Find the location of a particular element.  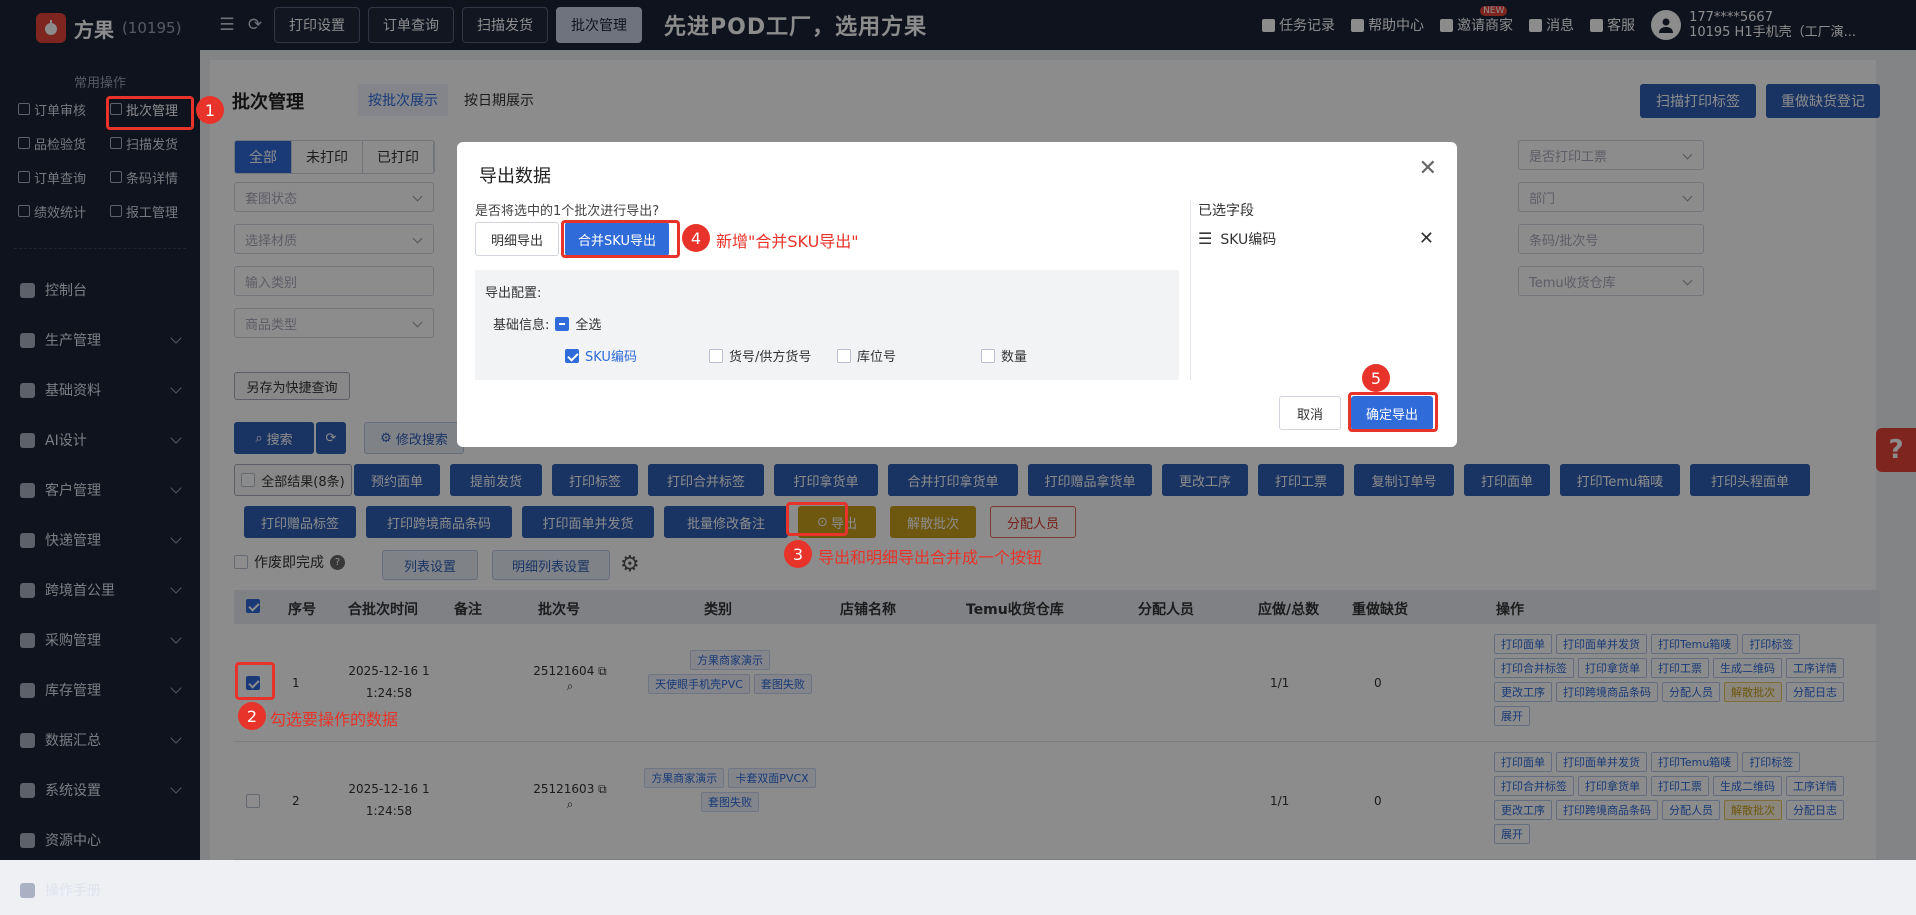

modal-divider is located at coordinates (1190, 290).